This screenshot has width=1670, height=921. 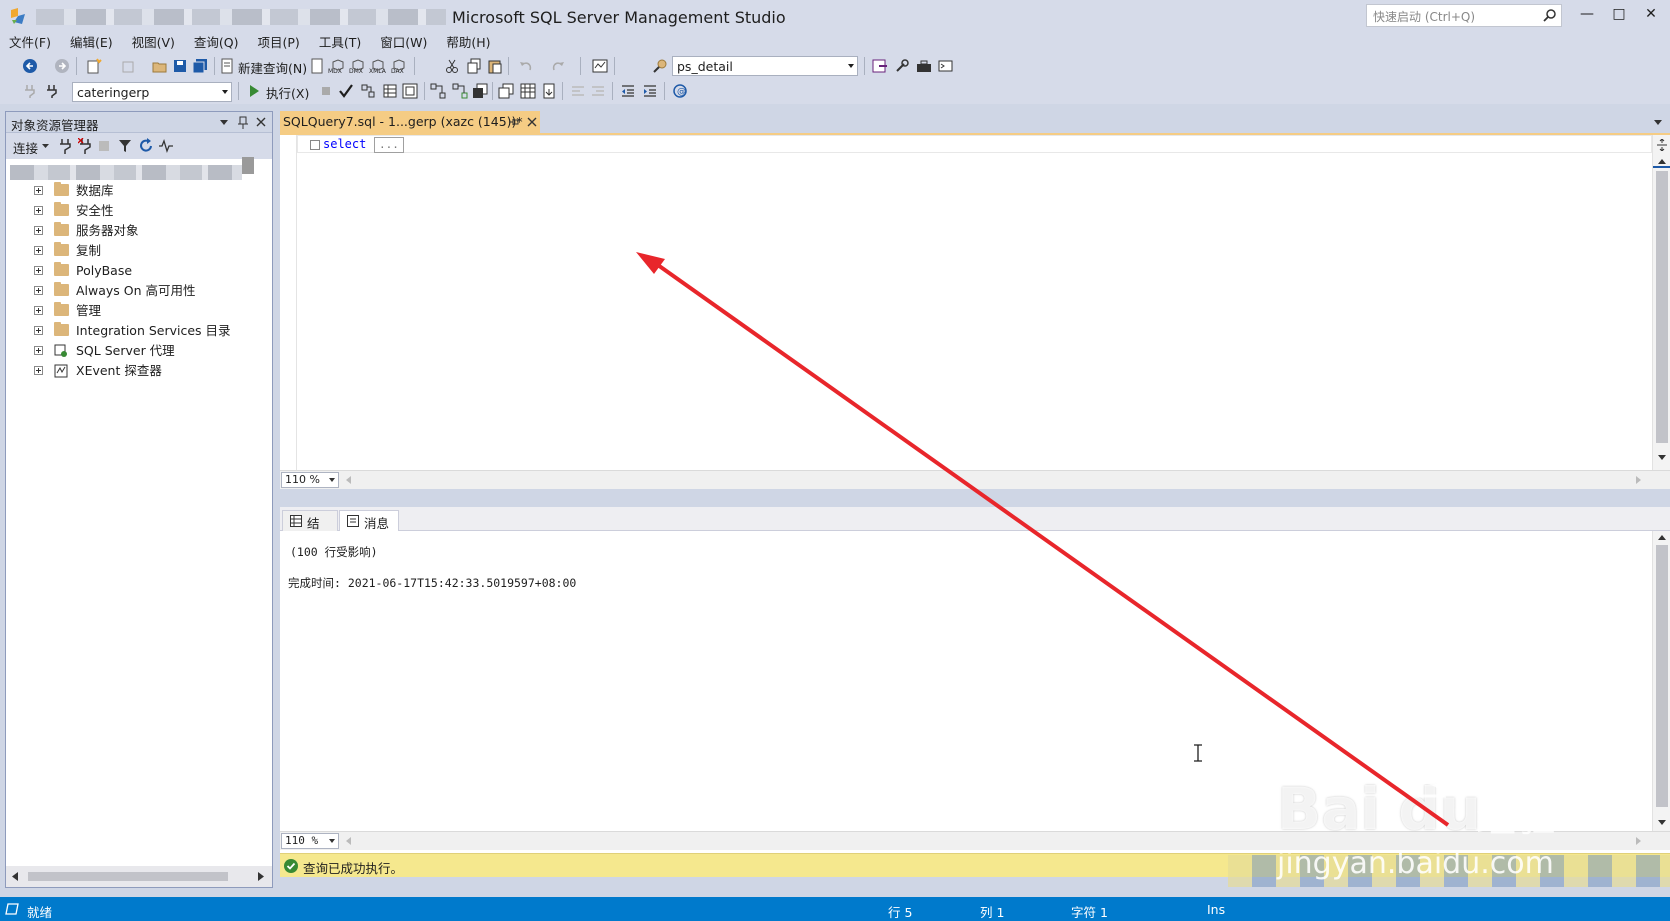 I want to click on decrease-indent-icon, so click(x=628, y=91).